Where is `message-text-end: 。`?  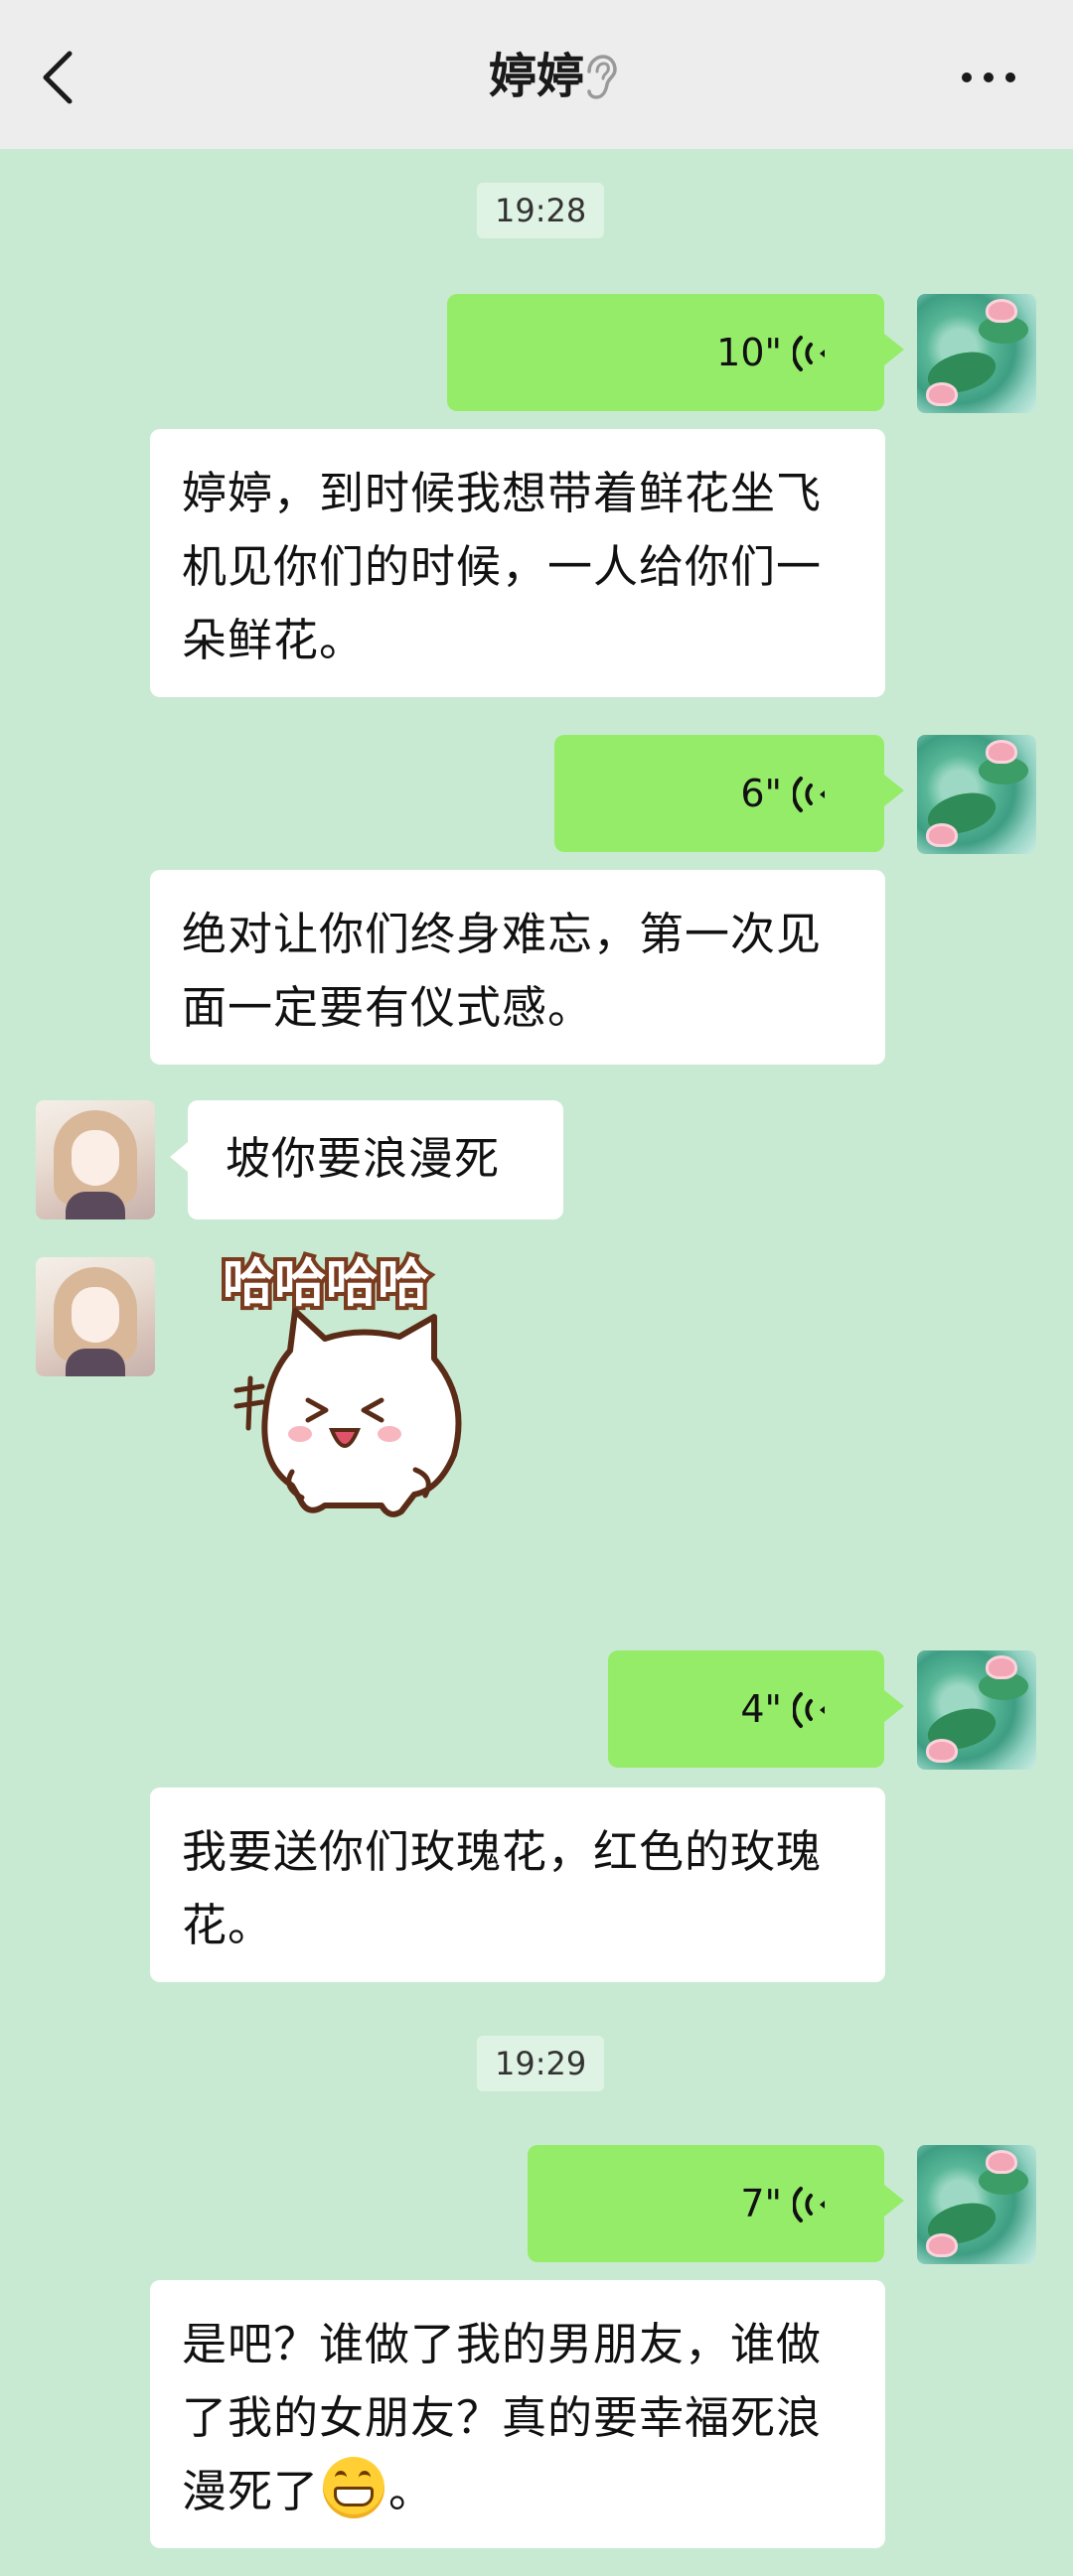
message-text-end: 。 is located at coordinates (411, 2491).